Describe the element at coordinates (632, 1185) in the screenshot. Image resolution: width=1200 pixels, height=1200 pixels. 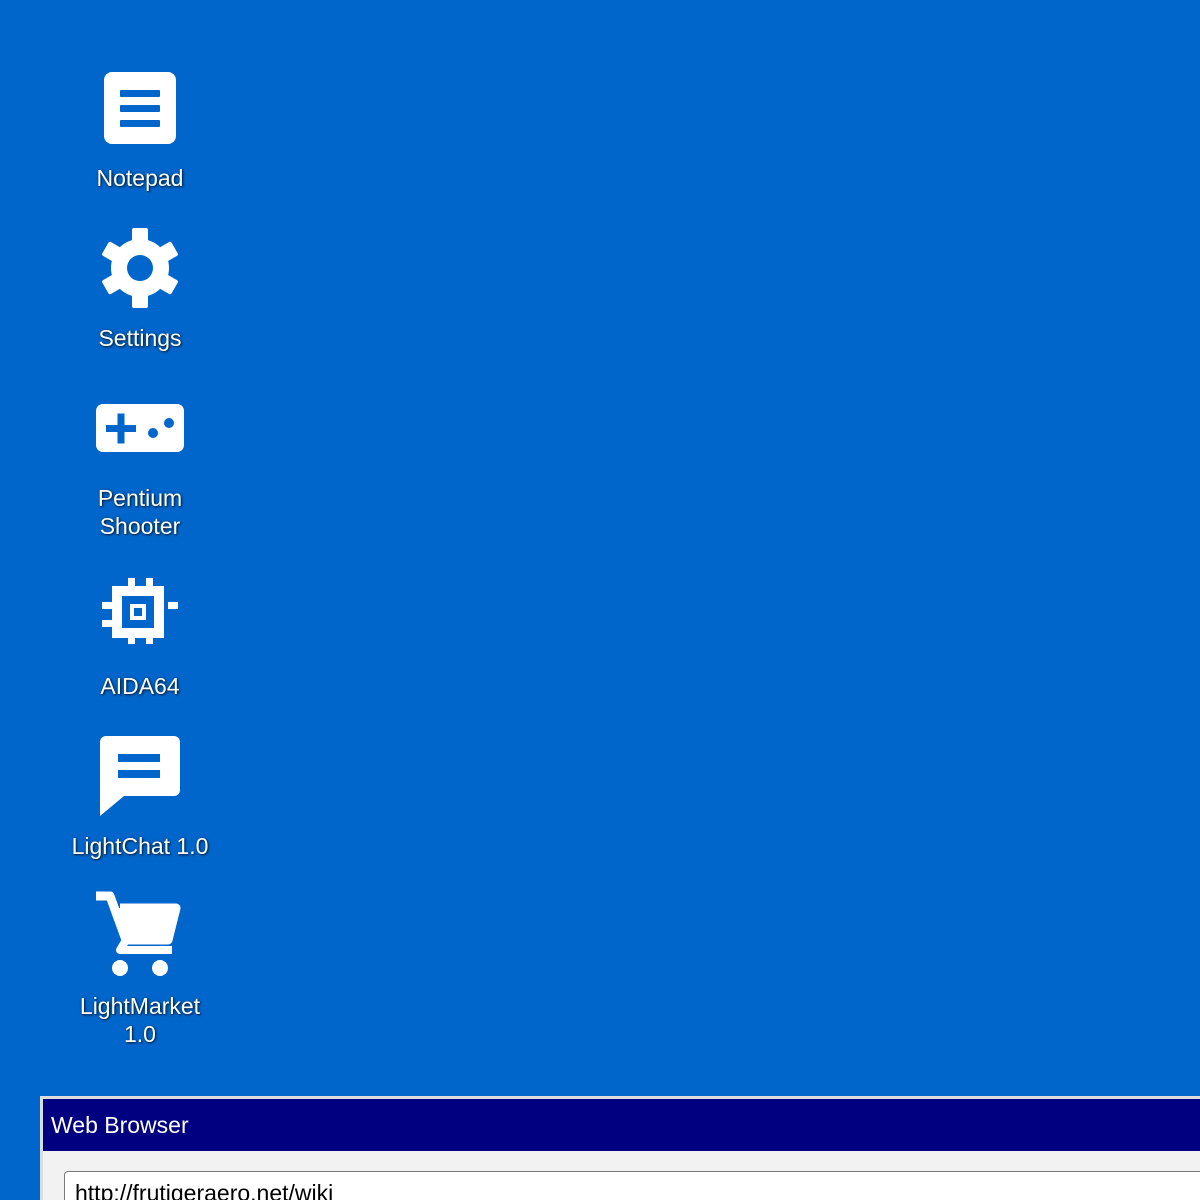
I see `url-input` at that location.